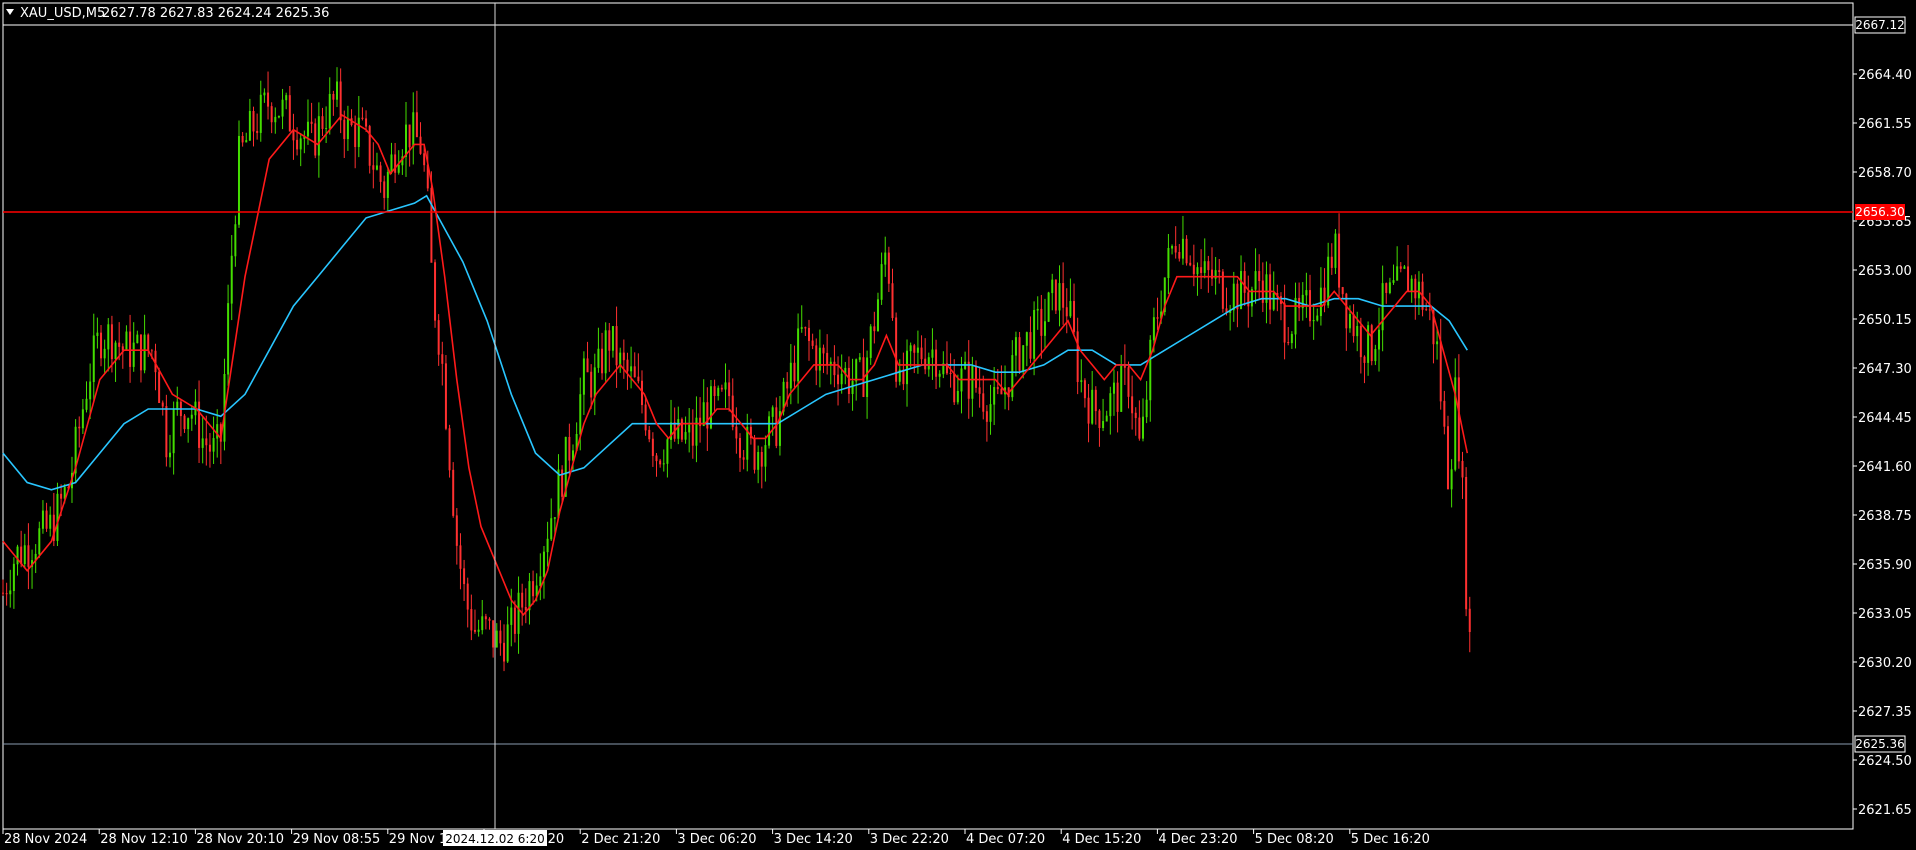 This screenshot has height=850, width=1916. What do you see at coordinates (1885, 467) in the screenshot?
I see `price-tick-label: 2641.60` at bounding box center [1885, 467].